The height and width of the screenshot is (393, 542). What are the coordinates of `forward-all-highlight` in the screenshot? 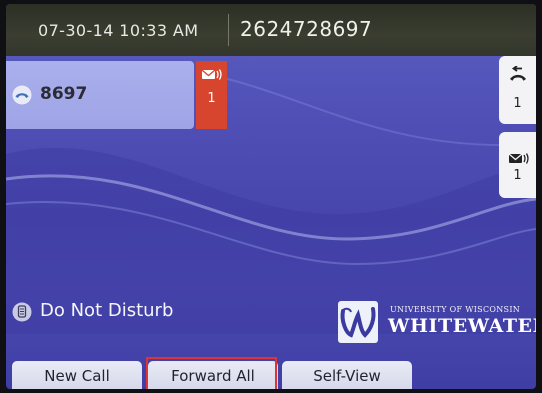 It's located at (211, 373).